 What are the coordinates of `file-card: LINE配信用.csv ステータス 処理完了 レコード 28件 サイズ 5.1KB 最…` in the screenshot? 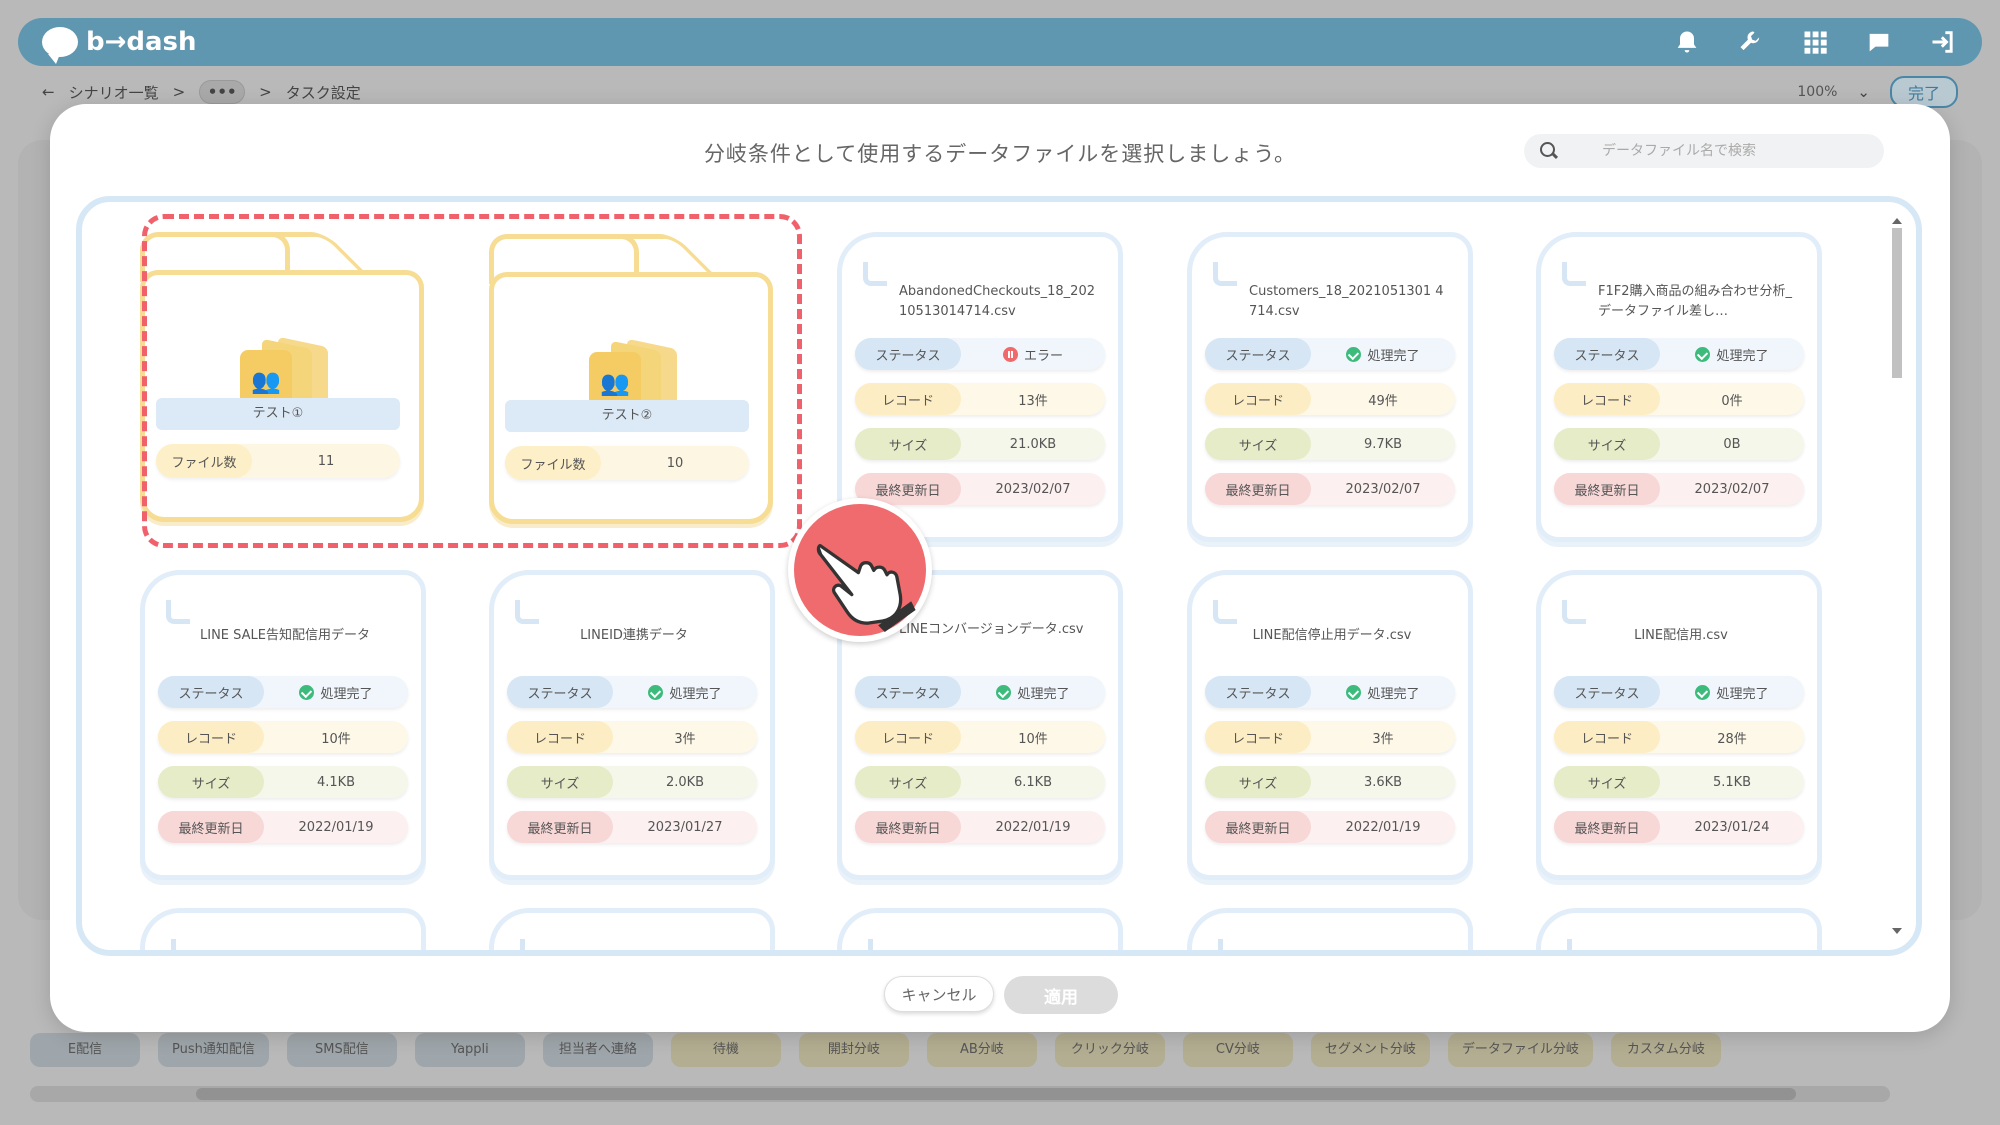 It's located at (1679, 725).